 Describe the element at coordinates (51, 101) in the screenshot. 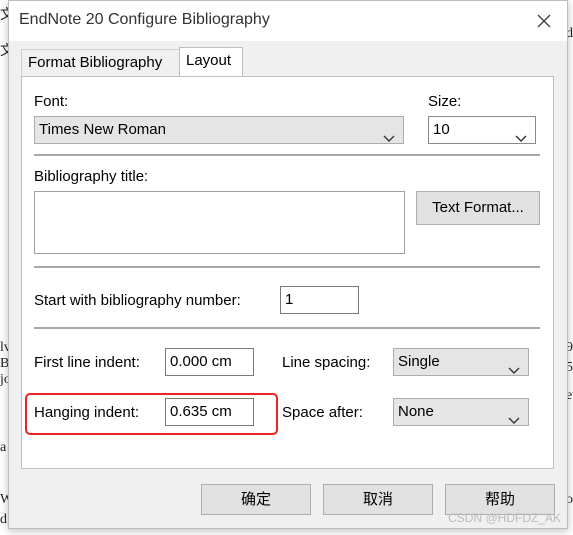

I see `font-label: Font:` at that location.